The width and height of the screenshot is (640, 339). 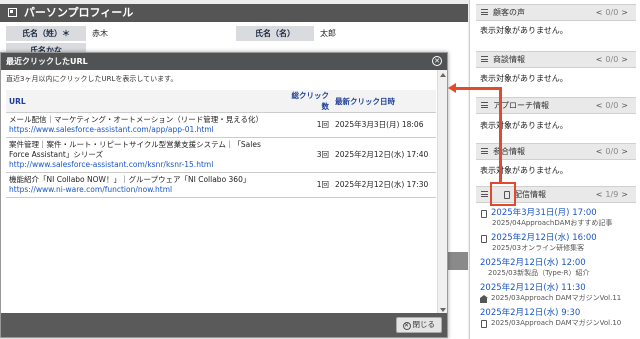 What do you see at coordinates (406, 326) in the screenshot?
I see `close-circle-icon: ✕` at bounding box center [406, 326].